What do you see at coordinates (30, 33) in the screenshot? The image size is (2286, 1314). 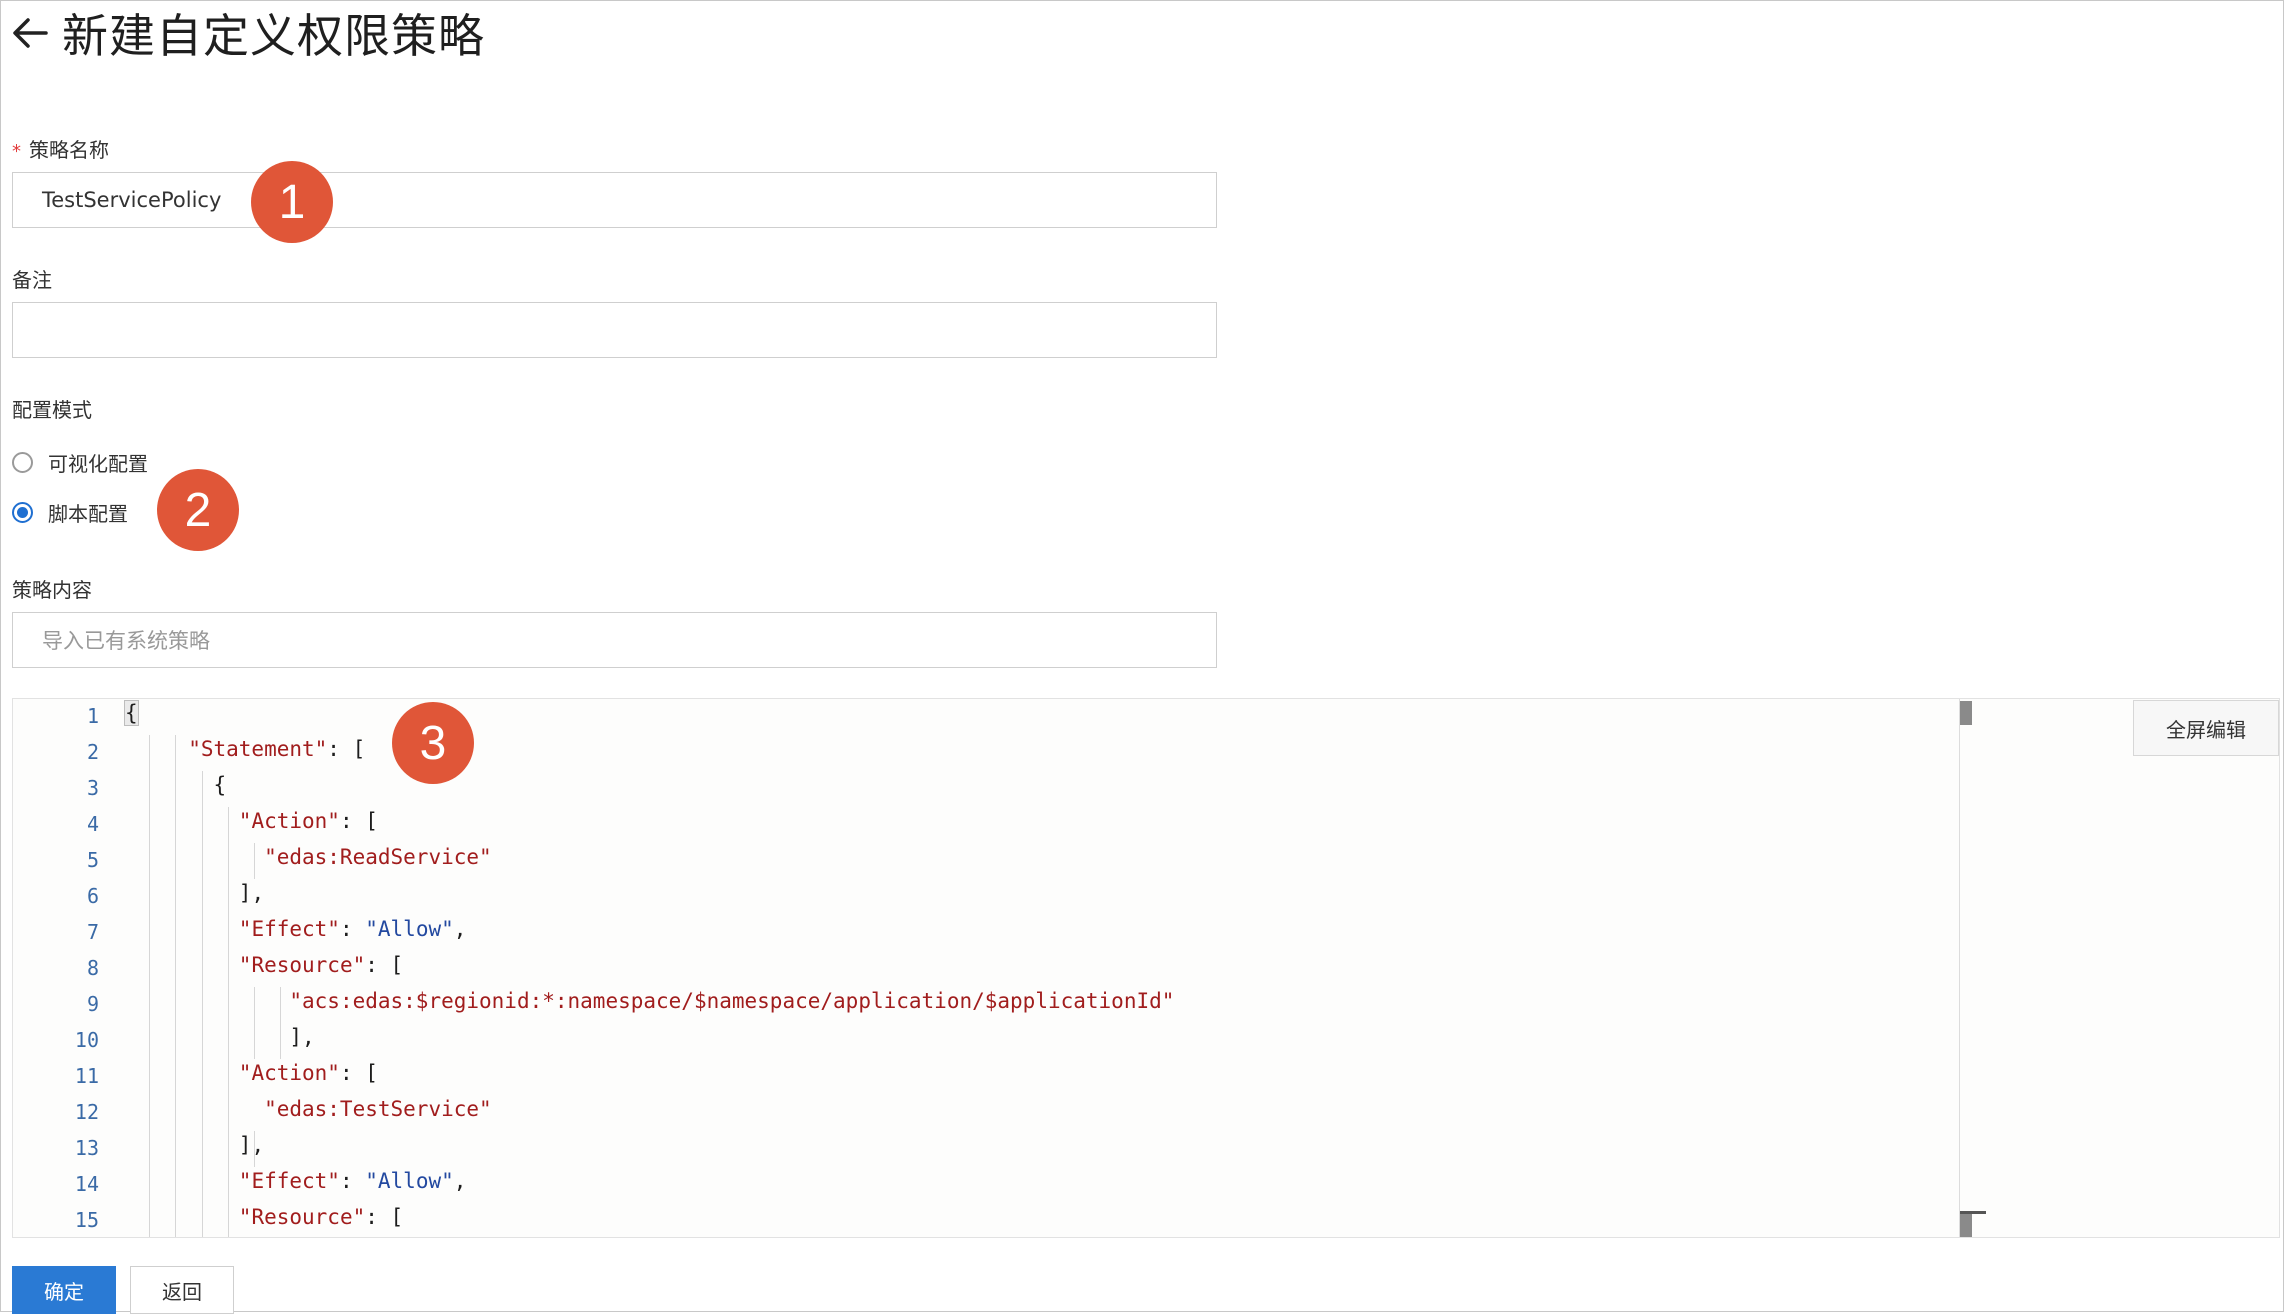 I see `arrow-left-icon` at bounding box center [30, 33].